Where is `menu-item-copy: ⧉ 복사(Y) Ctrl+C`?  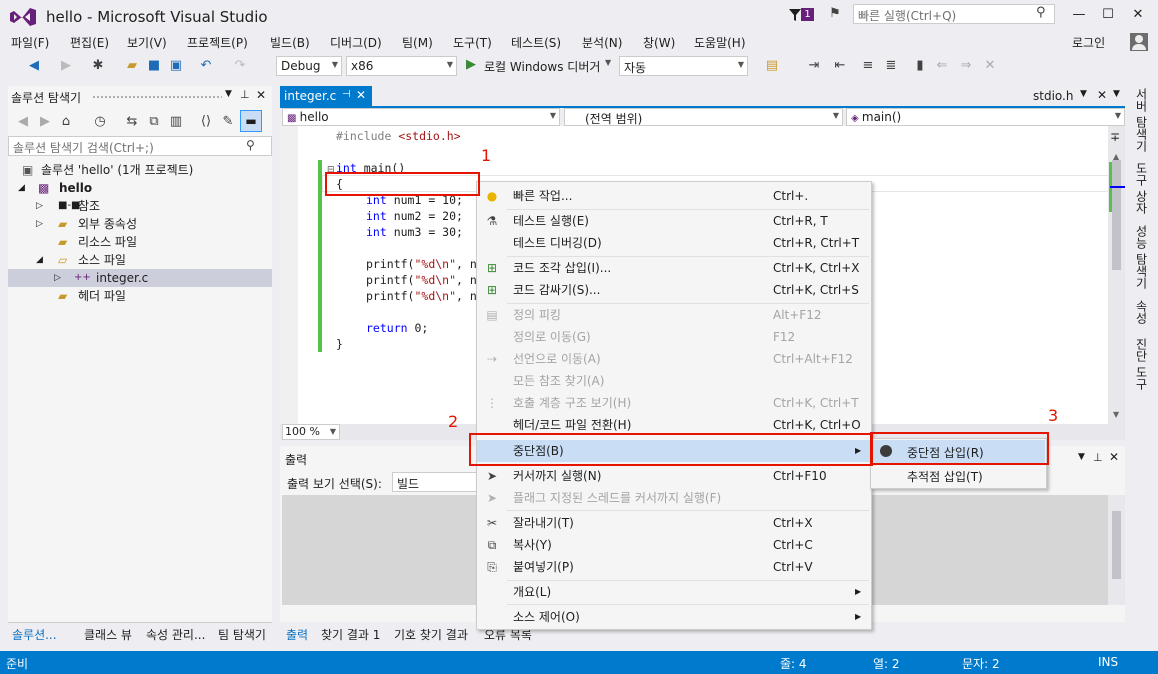 menu-item-copy: ⧉ 복사(Y) Ctrl+C is located at coordinates (674, 545).